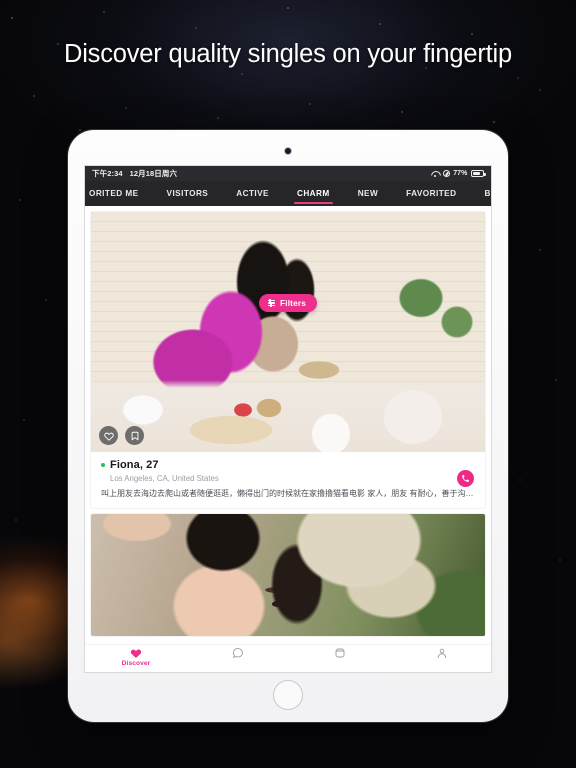 Image resolution: width=576 pixels, height=768 pixels. I want to click on profile-name: Fiona, 27, so click(134, 465).